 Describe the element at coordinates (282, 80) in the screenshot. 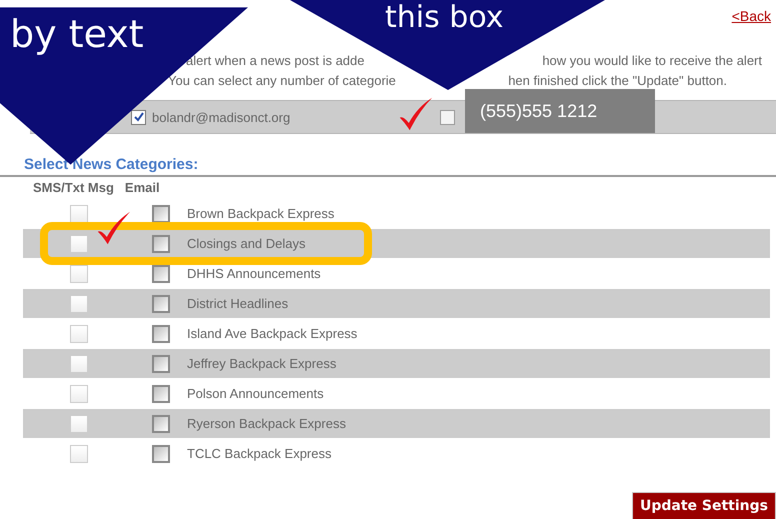

I see `instruction-text: You can select any number of categorie` at that location.